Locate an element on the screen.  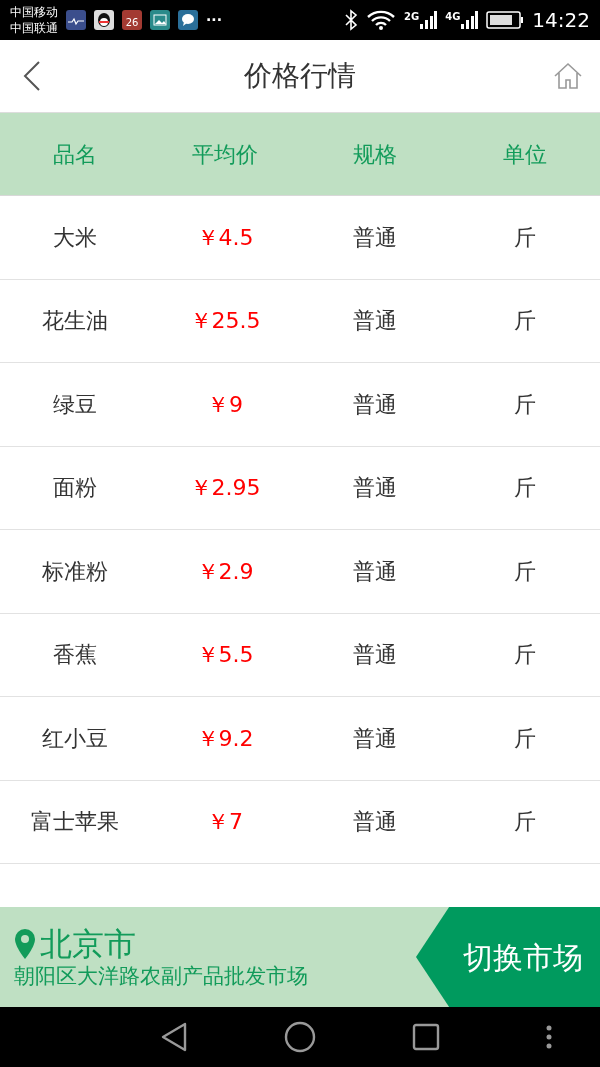
carrier-name: 中国移动 is located at coordinates (34, 12).